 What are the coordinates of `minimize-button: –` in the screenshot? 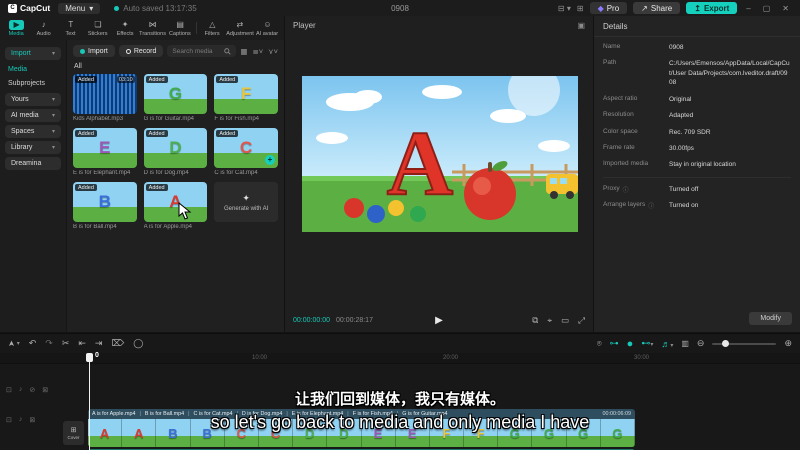 It's located at (748, 8).